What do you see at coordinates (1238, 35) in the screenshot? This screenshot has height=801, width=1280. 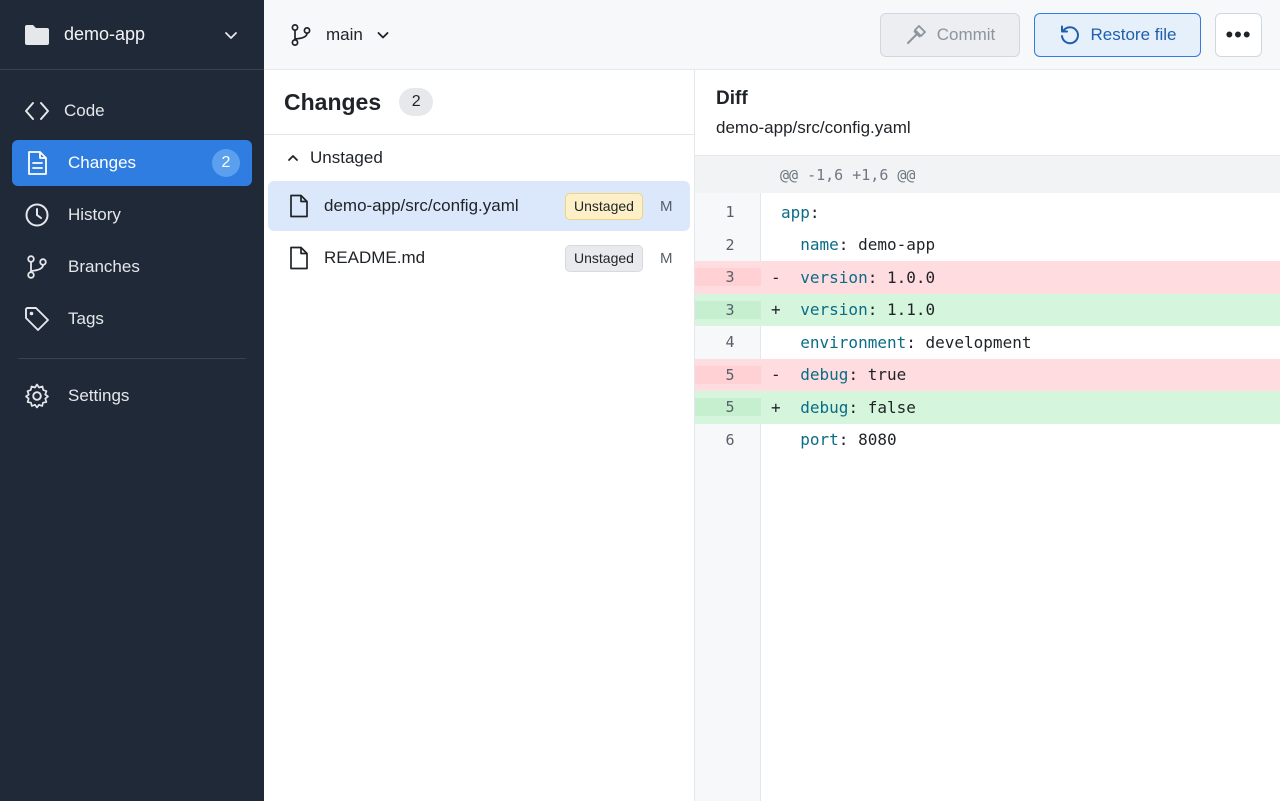 I see `more-options-button: •••` at bounding box center [1238, 35].